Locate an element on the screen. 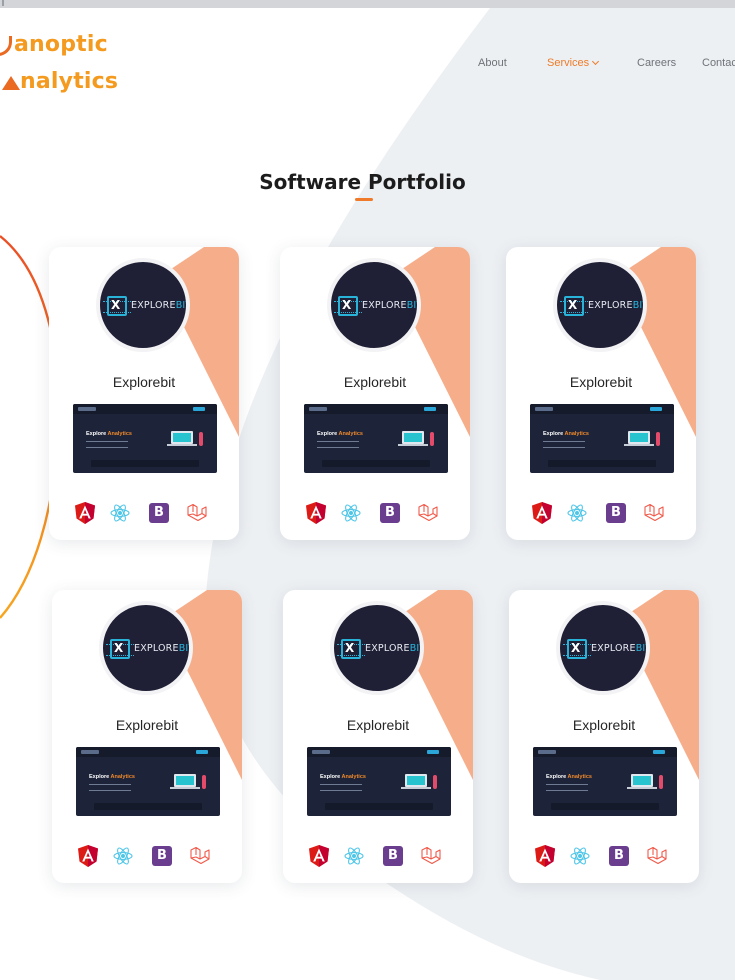 Image resolution: width=735 pixels, height=980 pixels. nav-services-link: Services is located at coordinates (573, 63).